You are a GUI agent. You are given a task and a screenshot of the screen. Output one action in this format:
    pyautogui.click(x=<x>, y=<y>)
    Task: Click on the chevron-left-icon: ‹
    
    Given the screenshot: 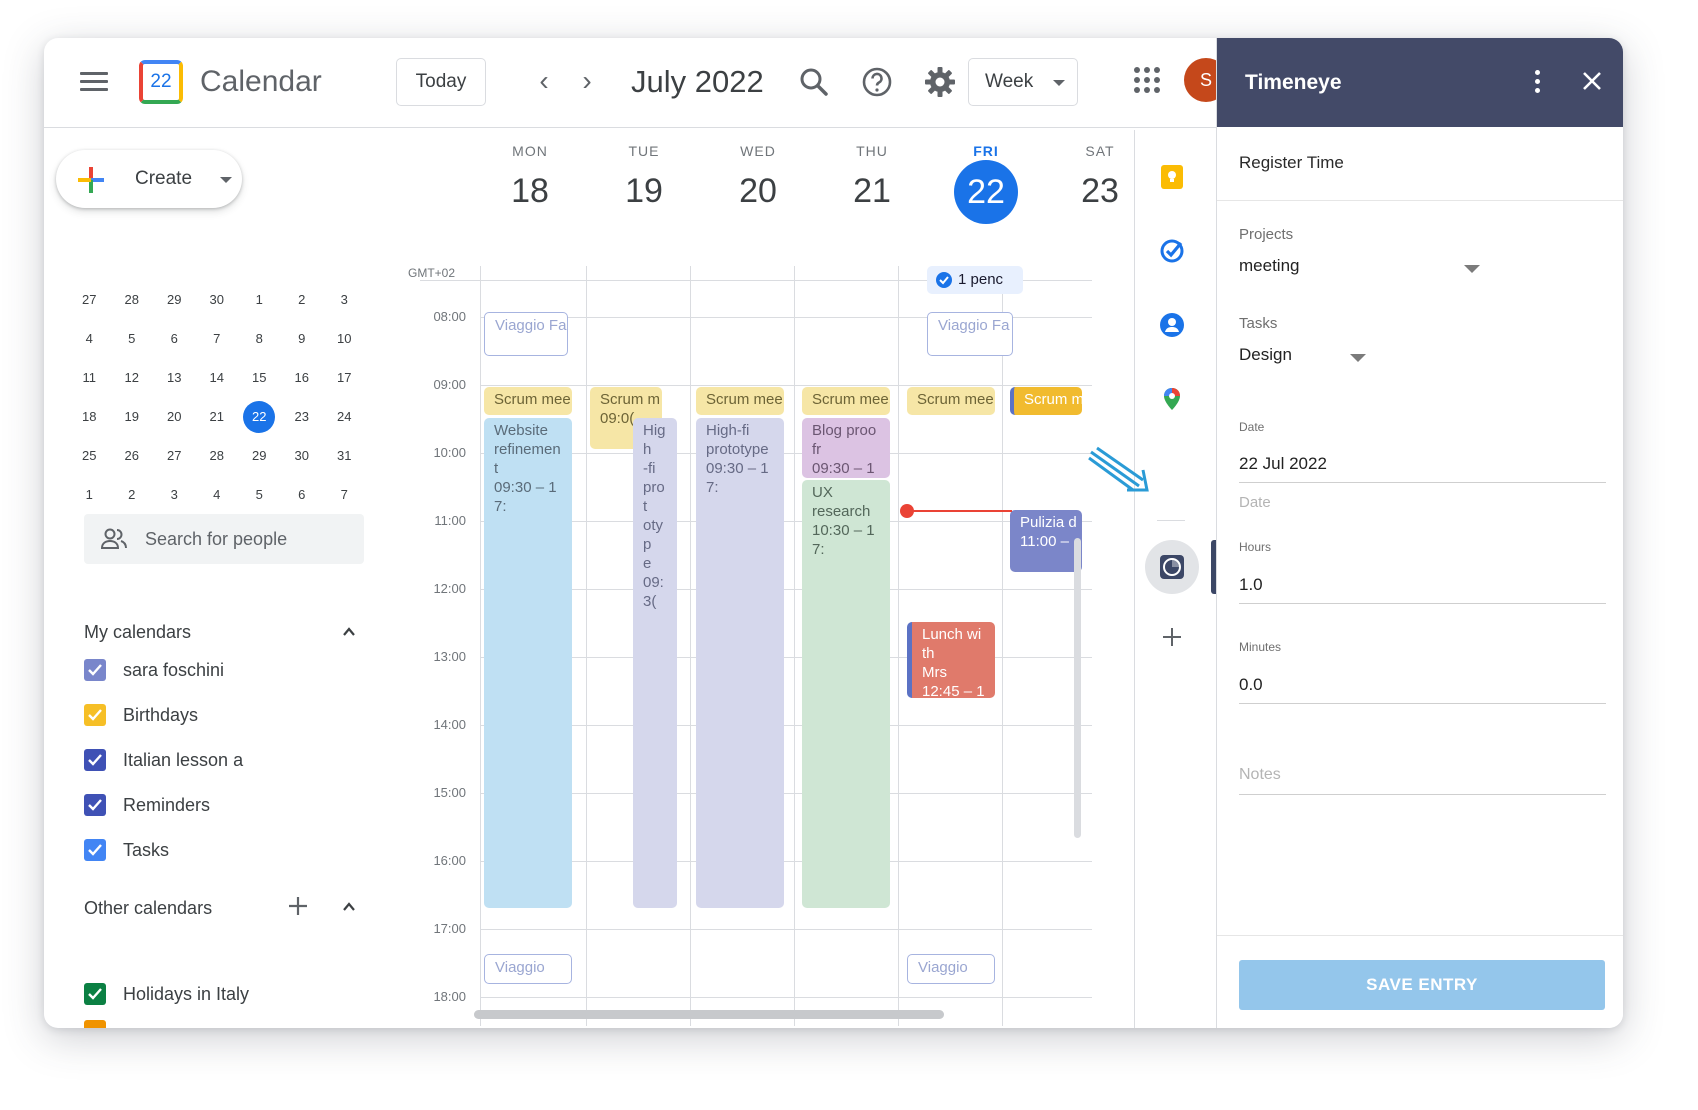 What is the action you would take?
    pyautogui.click(x=544, y=81)
    